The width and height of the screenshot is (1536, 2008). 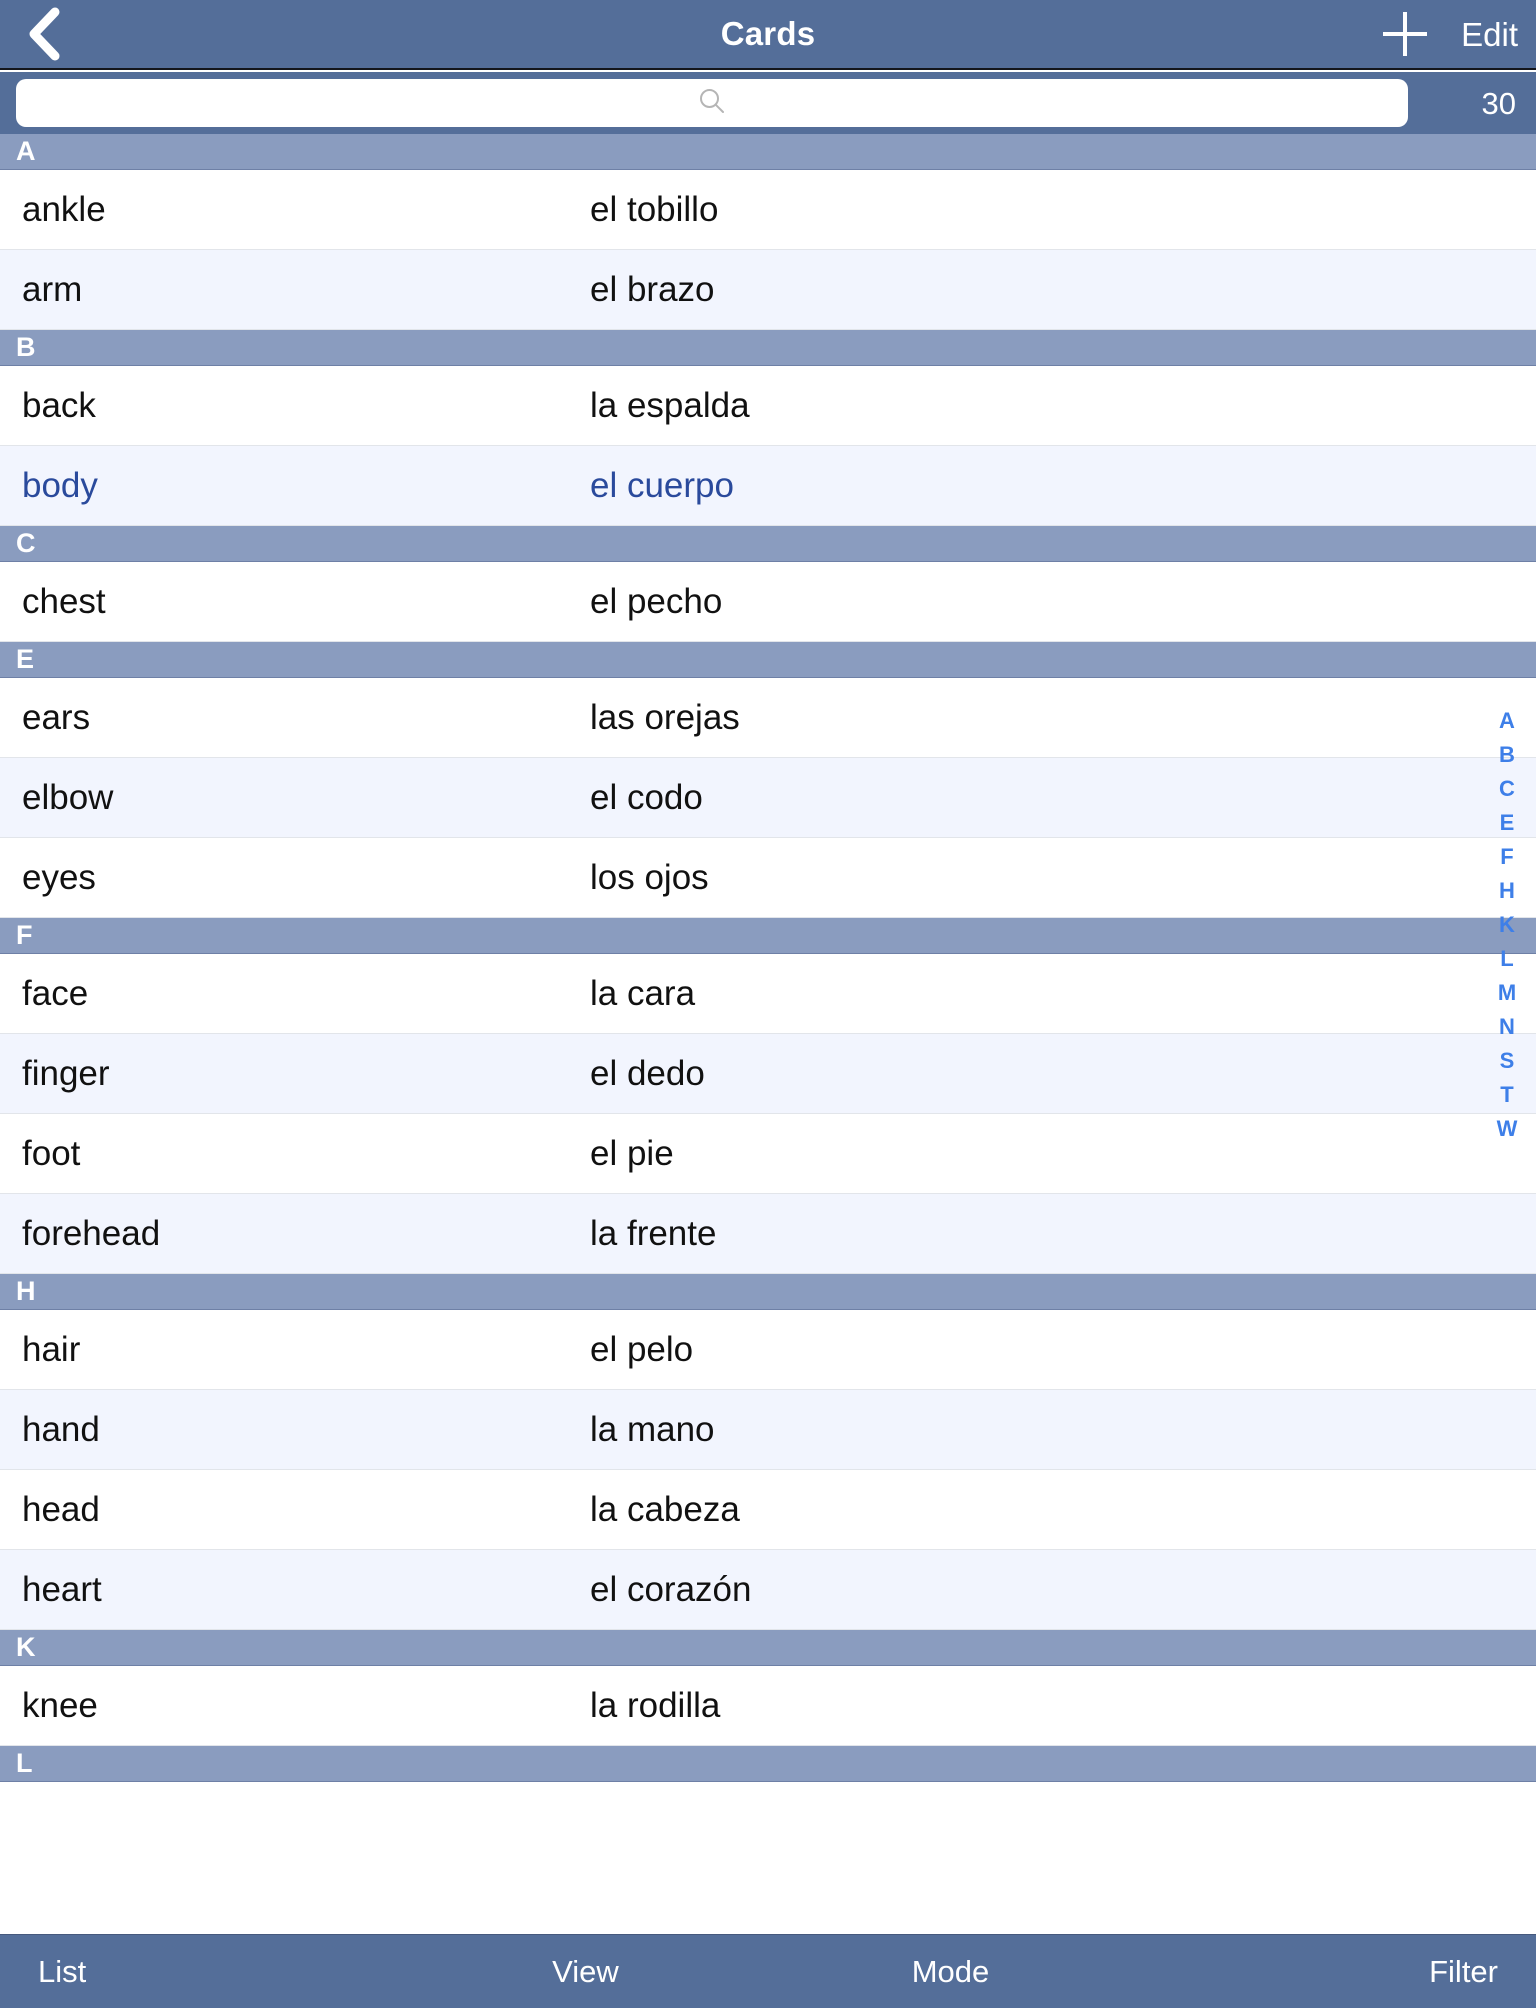 What do you see at coordinates (768, 936) in the screenshot?
I see `section-header-f: F` at bounding box center [768, 936].